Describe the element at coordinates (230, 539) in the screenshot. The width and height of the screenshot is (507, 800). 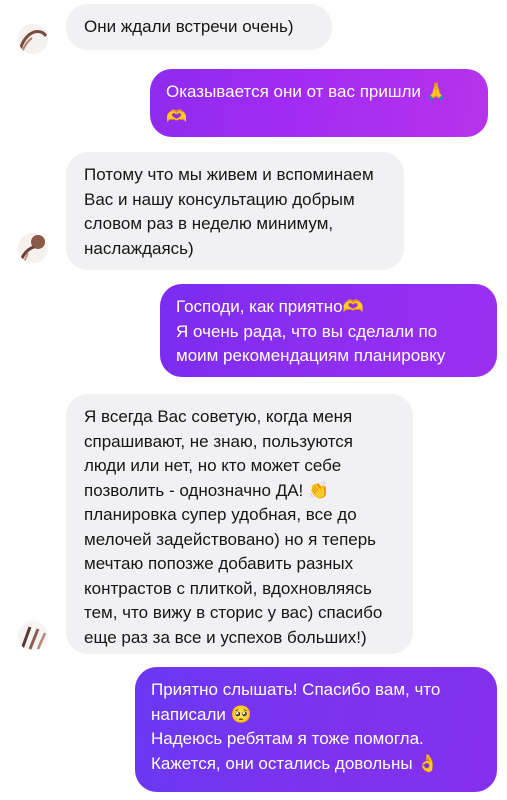
I see `message-text: мелочей задействовано) но я теперь` at that location.